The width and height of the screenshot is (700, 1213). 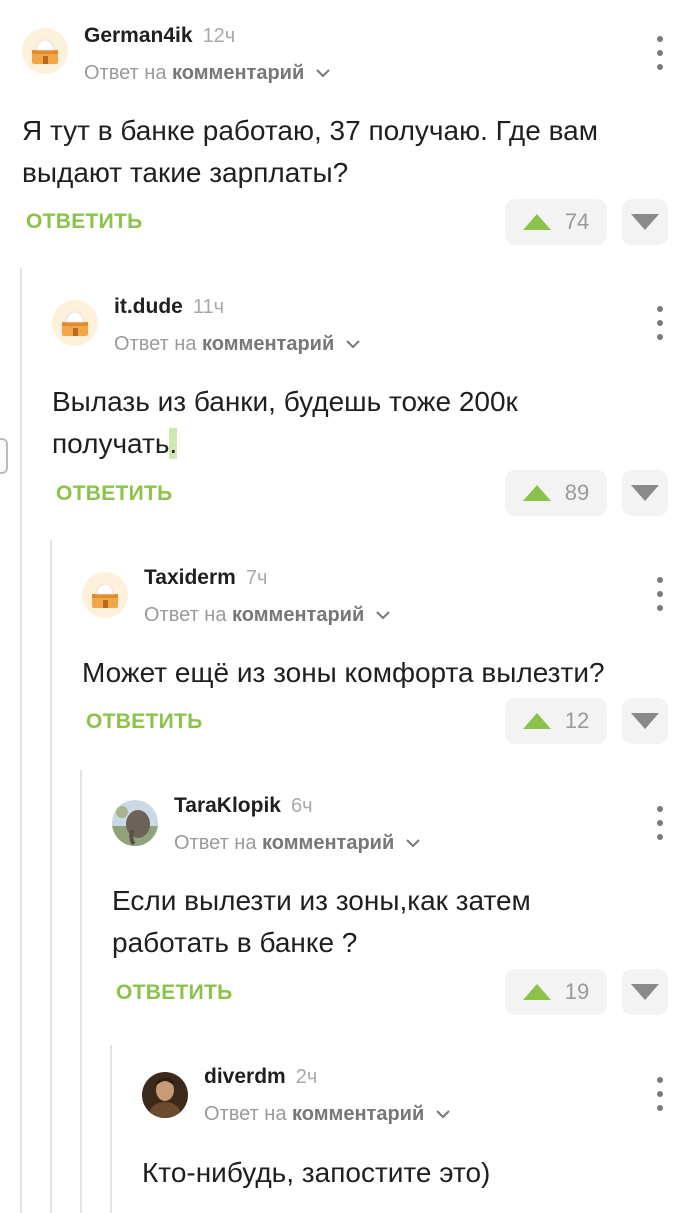 What do you see at coordinates (173, 443) in the screenshot?
I see `text-selection-mark: .` at bounding box center [173, 443].